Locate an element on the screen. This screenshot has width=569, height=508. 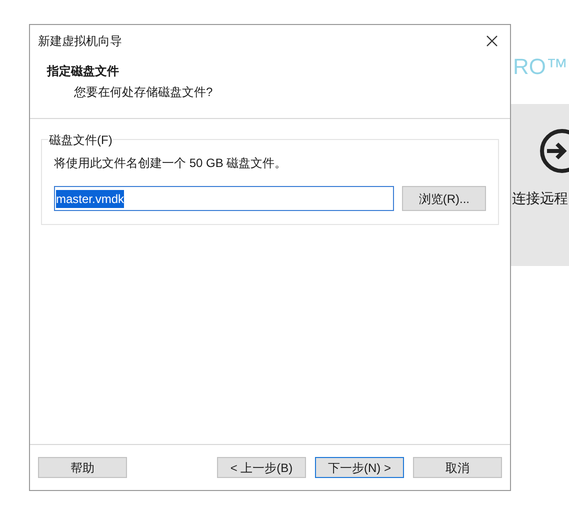
file-name-field: master.vmdk is located at coordinates (224, 198).